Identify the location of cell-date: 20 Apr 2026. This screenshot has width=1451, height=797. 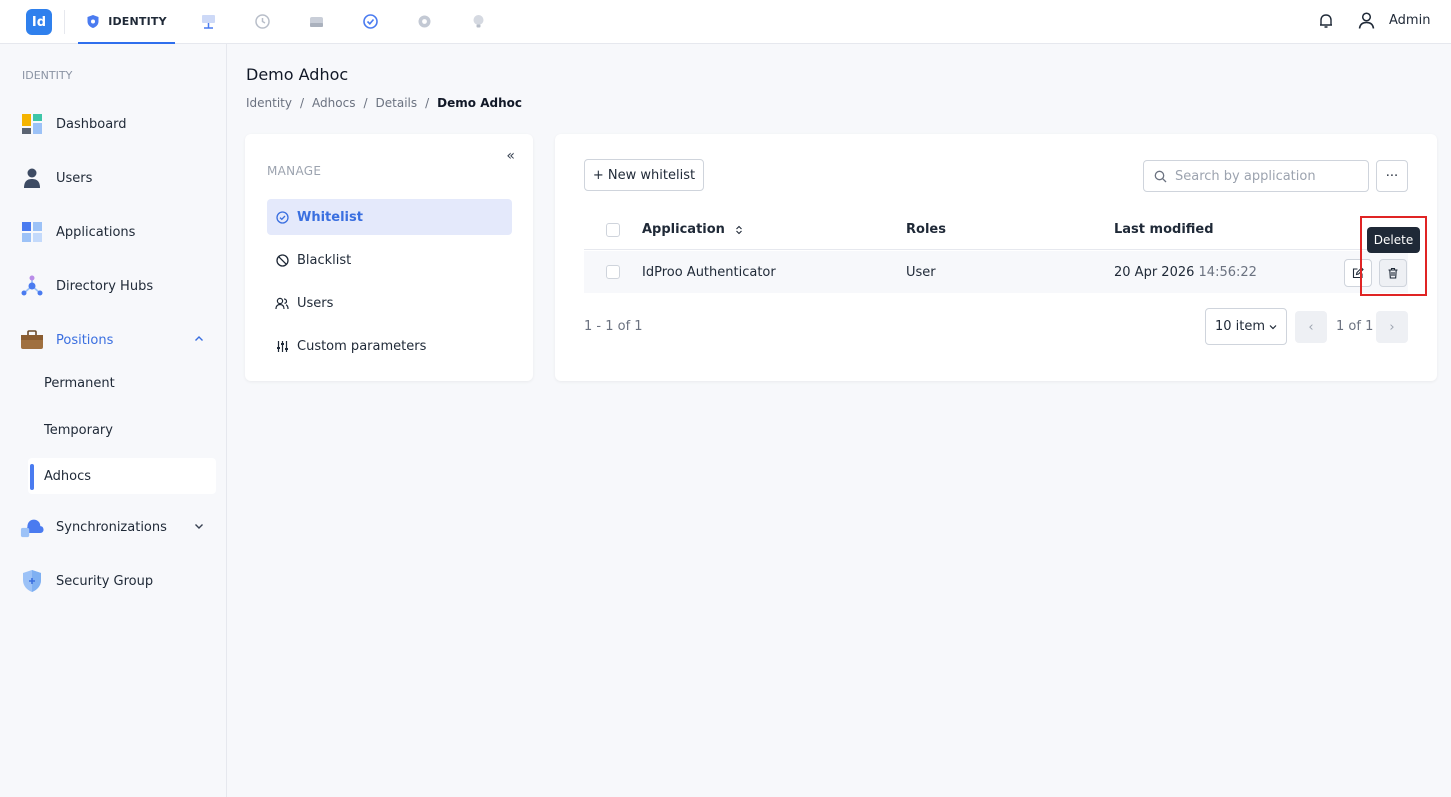
(1154, 272).